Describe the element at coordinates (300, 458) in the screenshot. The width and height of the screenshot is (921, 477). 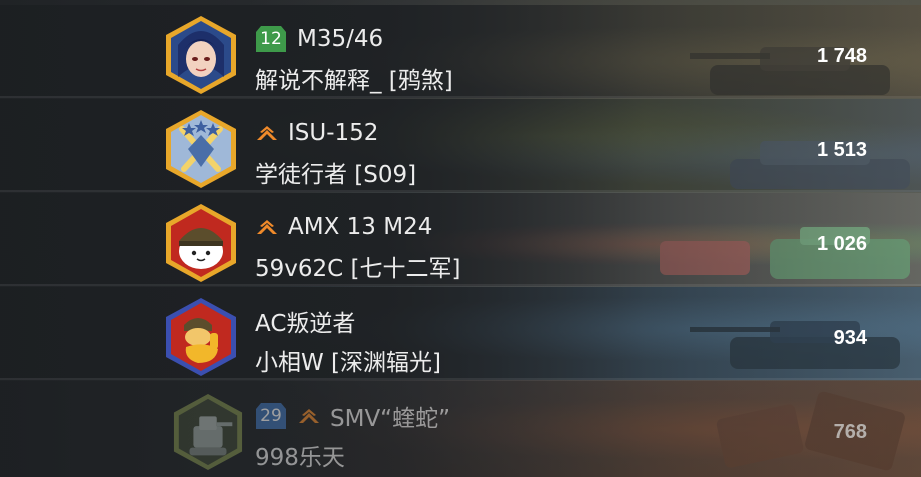
I see `player-nickname: 998乐天` at that location.